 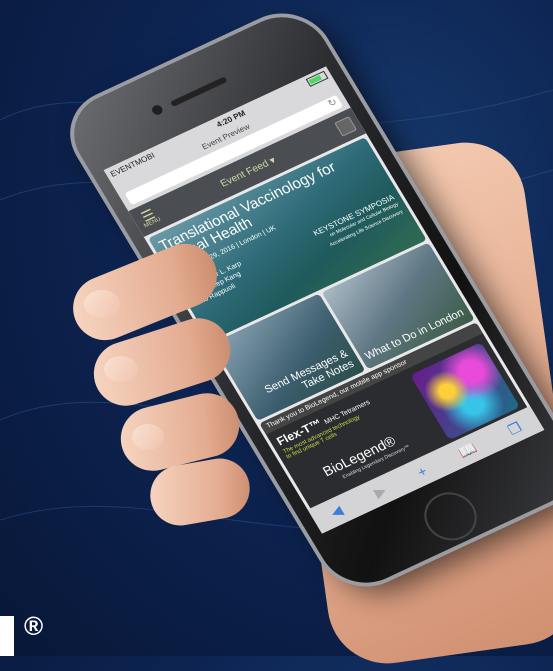 What do you see at coordinates (336, 511) in the screenshot?
I see `back-icon: ◀` at bounding box center [336, 511].